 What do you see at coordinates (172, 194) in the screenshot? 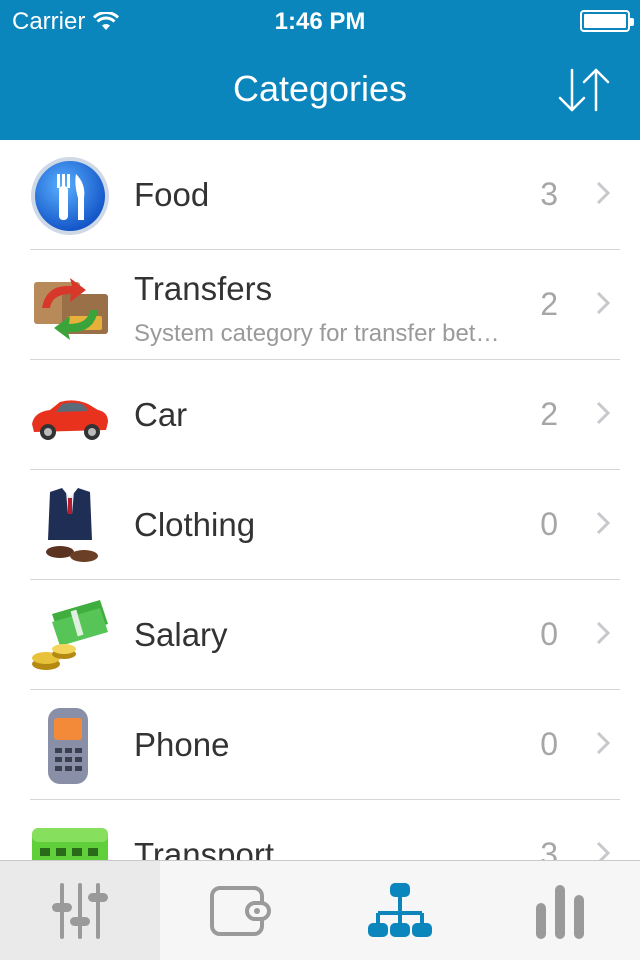
I see `category-name: Food` at bounding box center [172, 194].